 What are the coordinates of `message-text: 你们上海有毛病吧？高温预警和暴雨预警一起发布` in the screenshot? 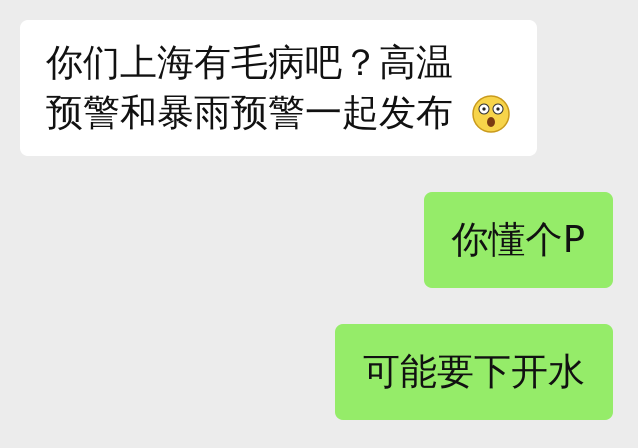 It's located at (250, 88).